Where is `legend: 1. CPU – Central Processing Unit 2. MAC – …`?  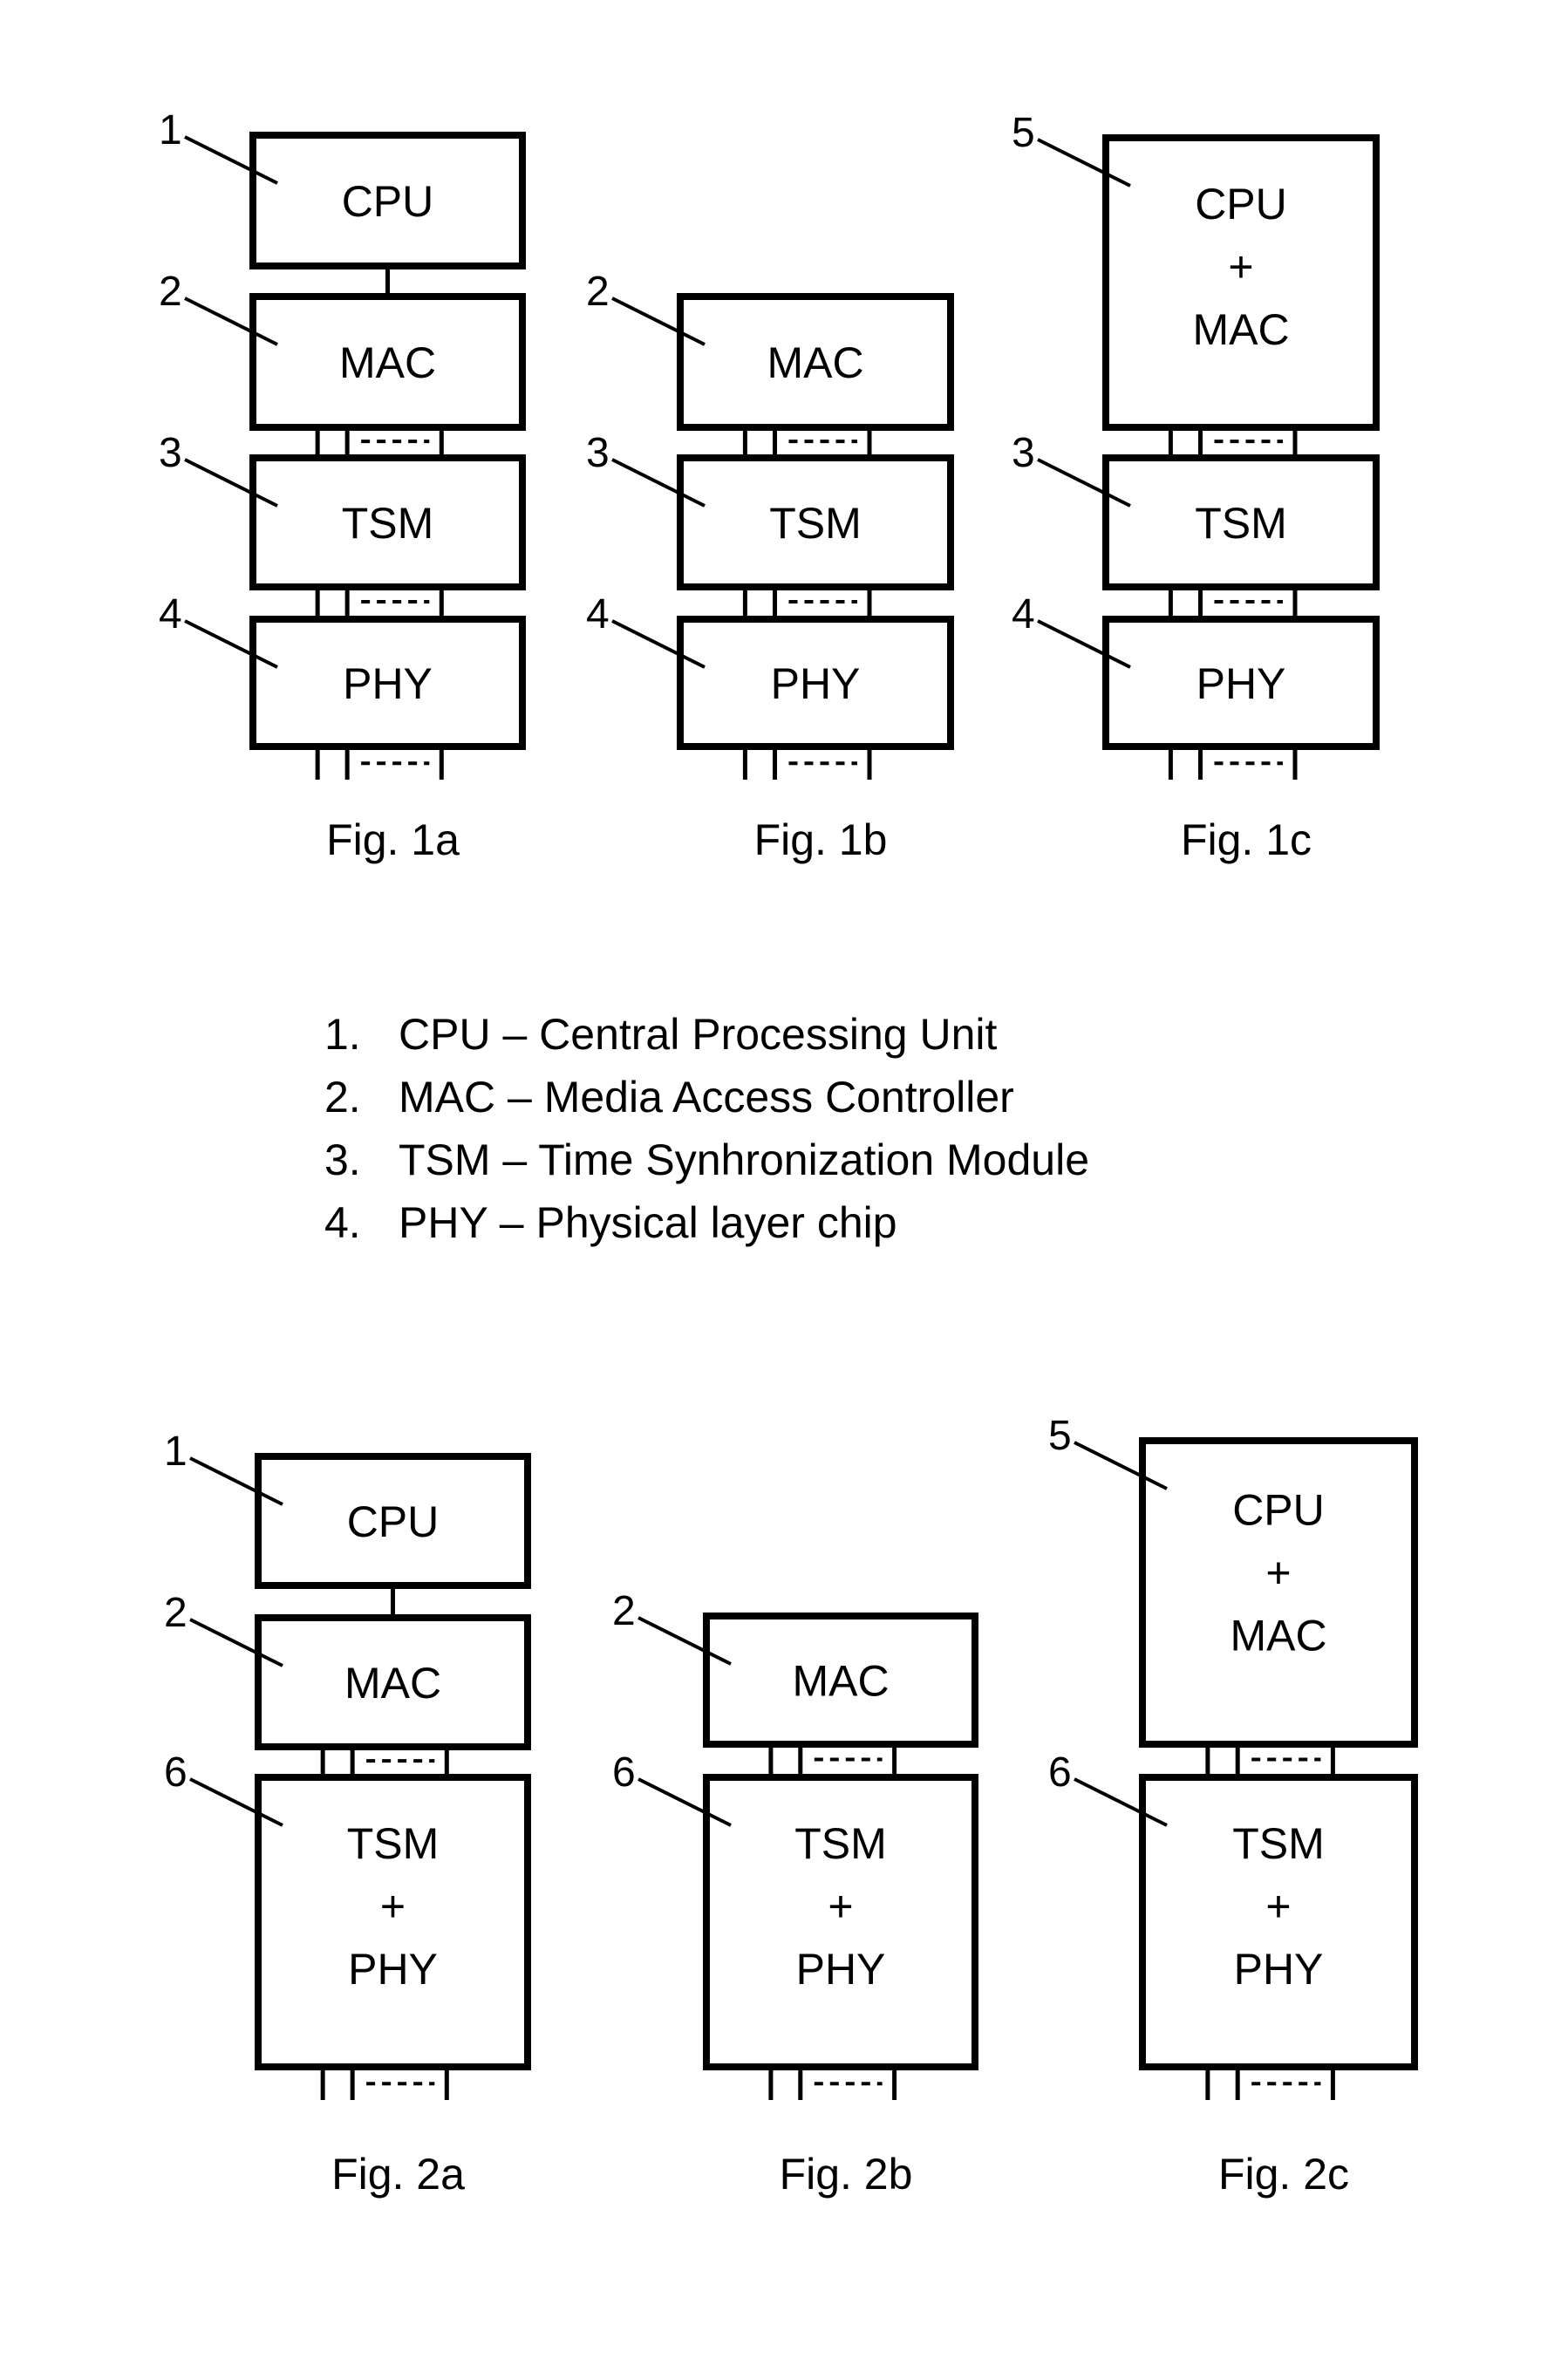
legend: 1. CPU – Central Processing Unit 2. MAC – … is located at coordinates (706, 1128).